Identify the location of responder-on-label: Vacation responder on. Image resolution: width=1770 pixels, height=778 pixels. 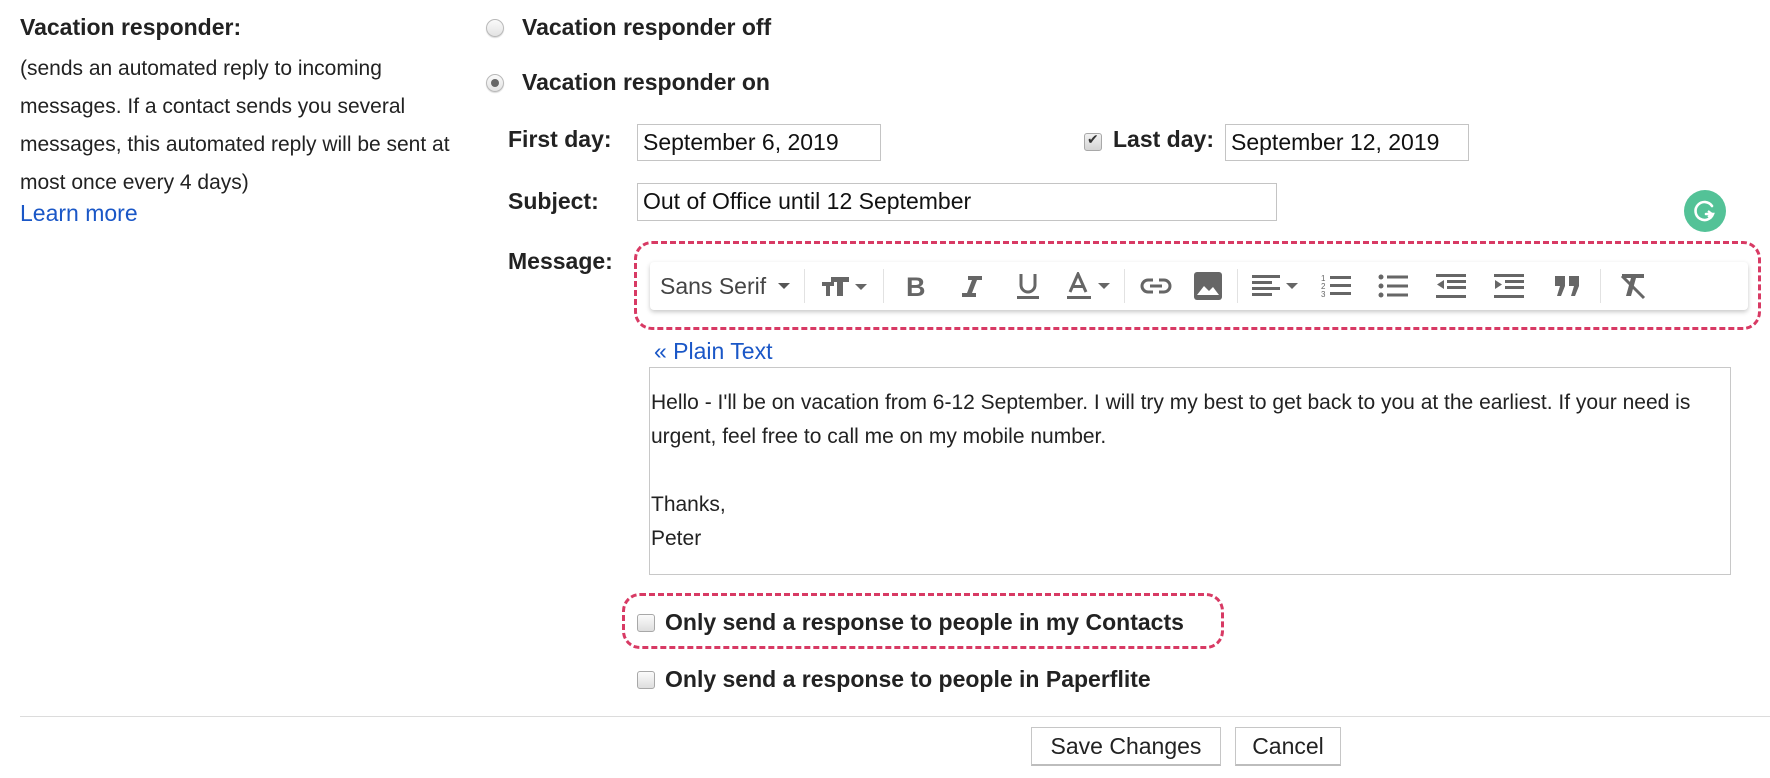
(646, 82).